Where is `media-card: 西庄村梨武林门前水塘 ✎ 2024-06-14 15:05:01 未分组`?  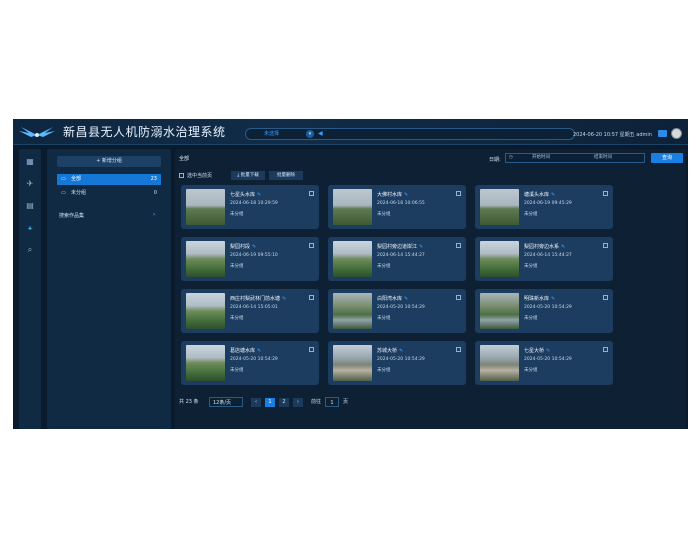
media-card: 西庄村梨武林门前水塘 ✎ 2024-06-14 15:05:01 未分组 is located at coordinates (250, 311).